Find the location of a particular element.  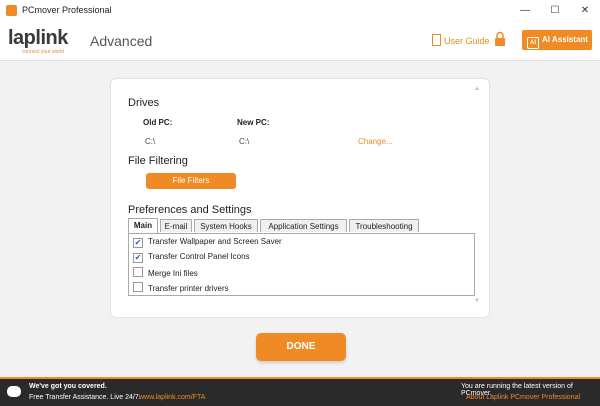

lock-icon is located at coordinates (500, 39).